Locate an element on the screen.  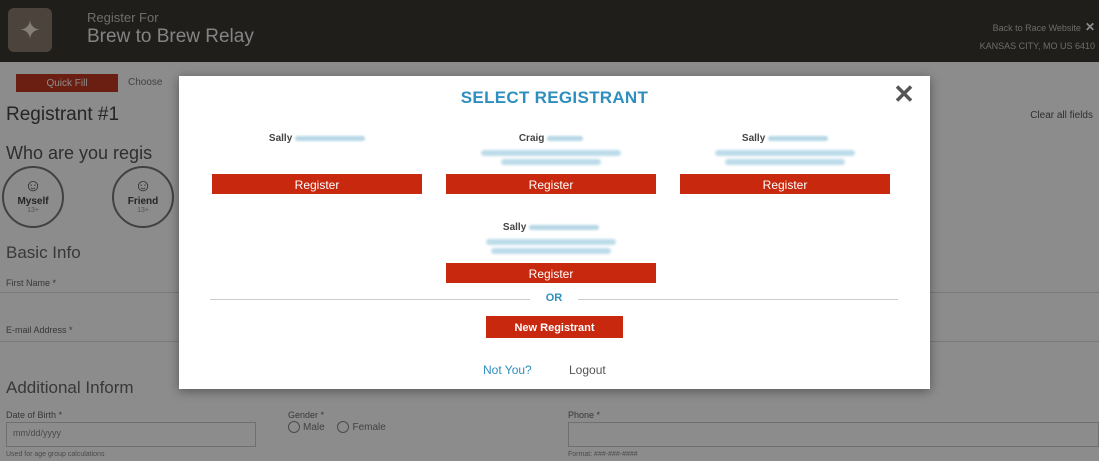
logout-link: Logout is located at coordinates (587, 370).